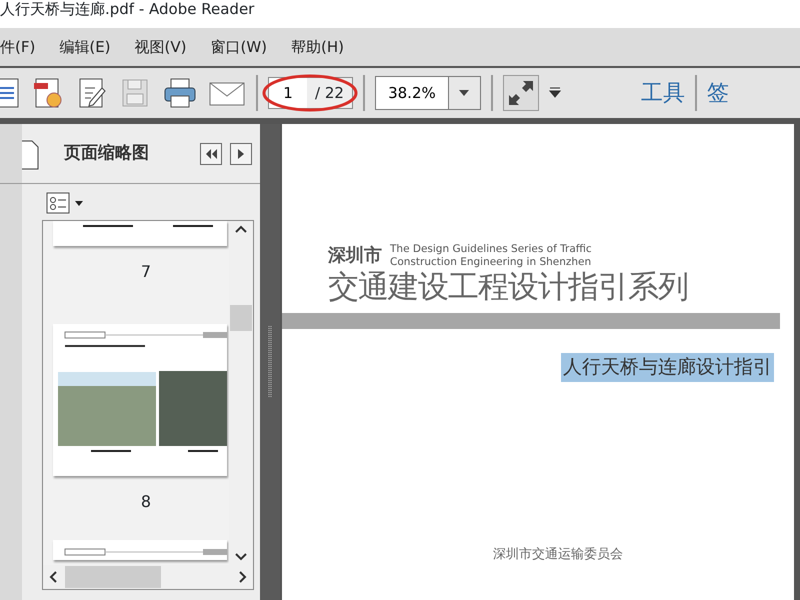  I want to click on document-icon, so click(10, 93).